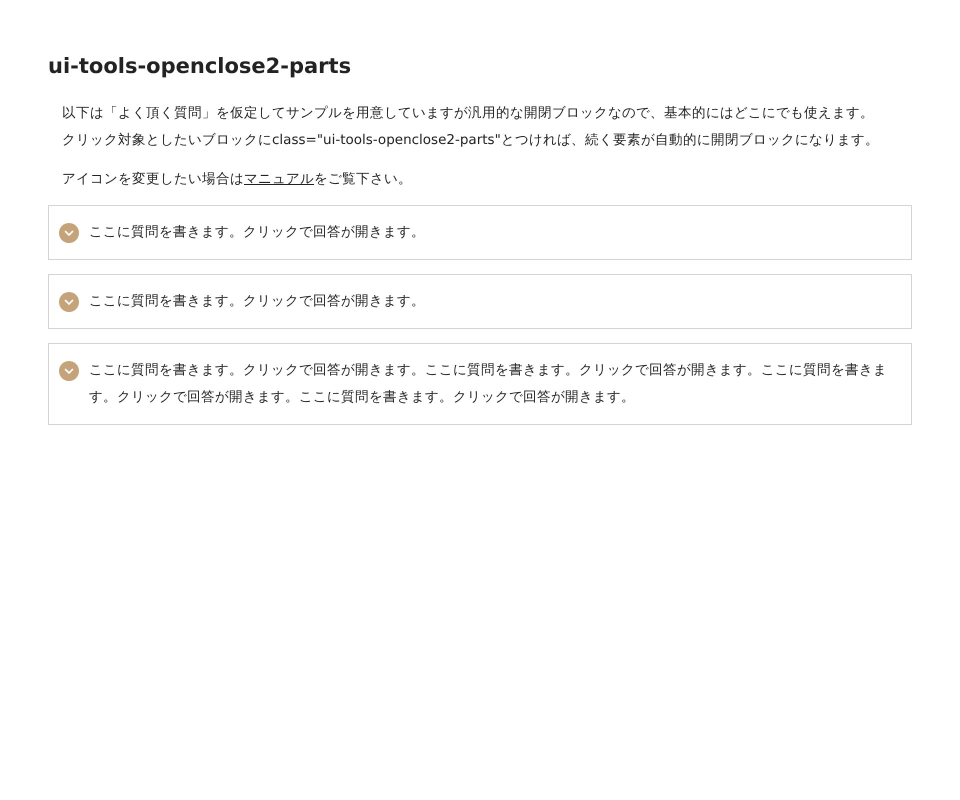 This screenshot has height=800, width=960. Describe the element at coordinates (237, 179) in the screenshot. I see `note-text: アイコンを変更したい場合はマニュアルをご覧下さい。` at that location.